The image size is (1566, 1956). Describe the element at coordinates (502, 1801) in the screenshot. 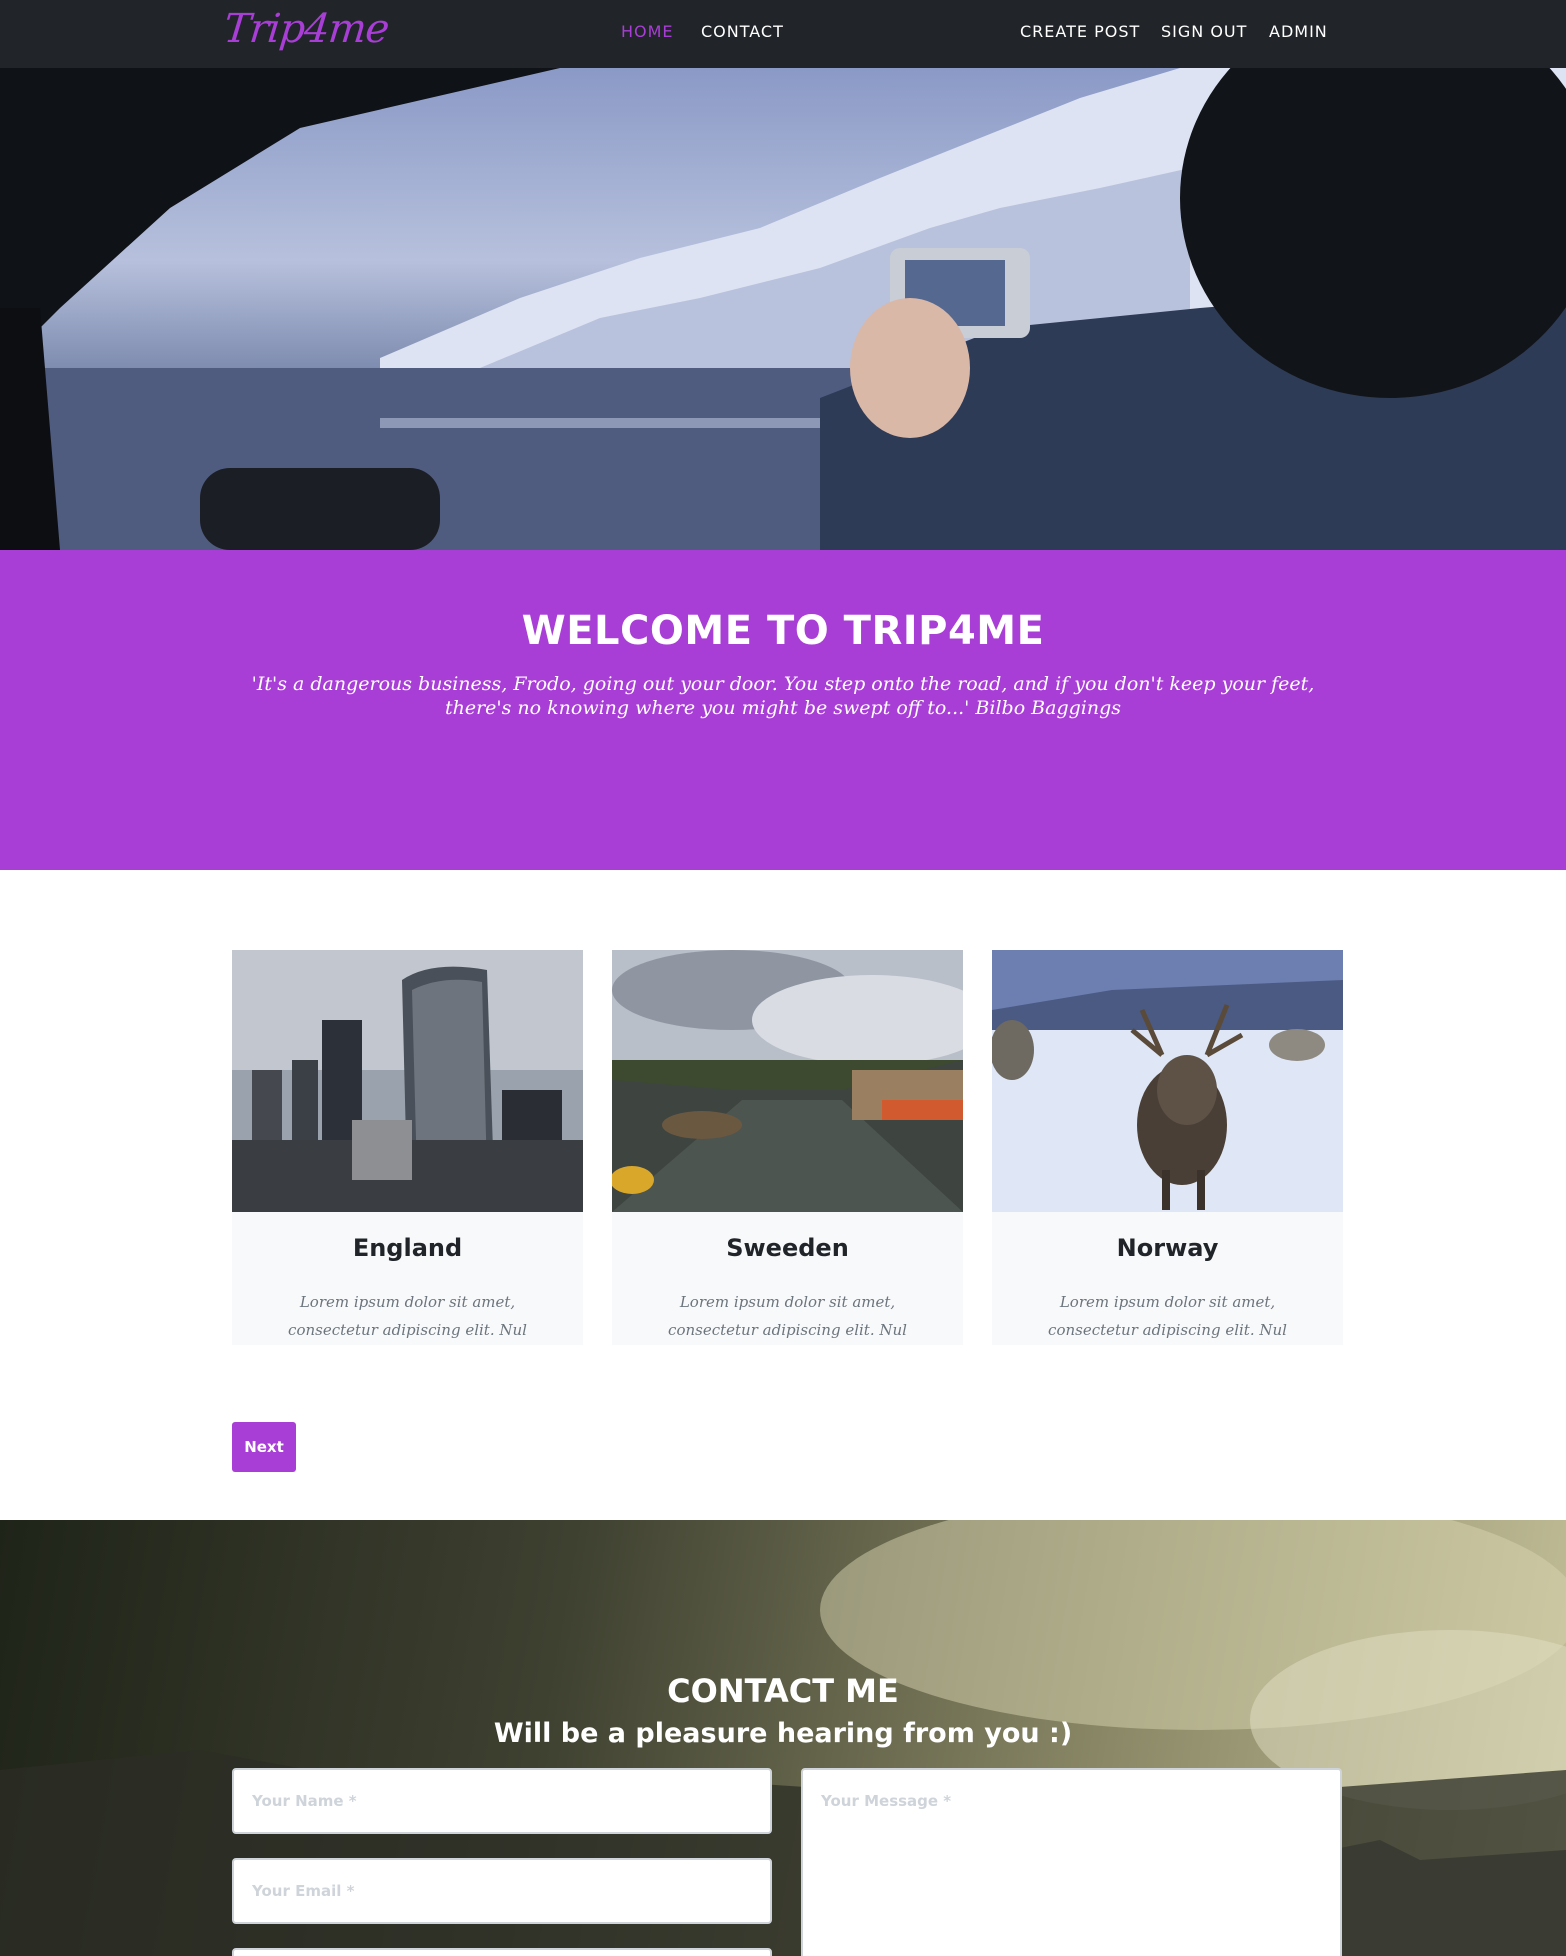

I see `name-field` at that location.